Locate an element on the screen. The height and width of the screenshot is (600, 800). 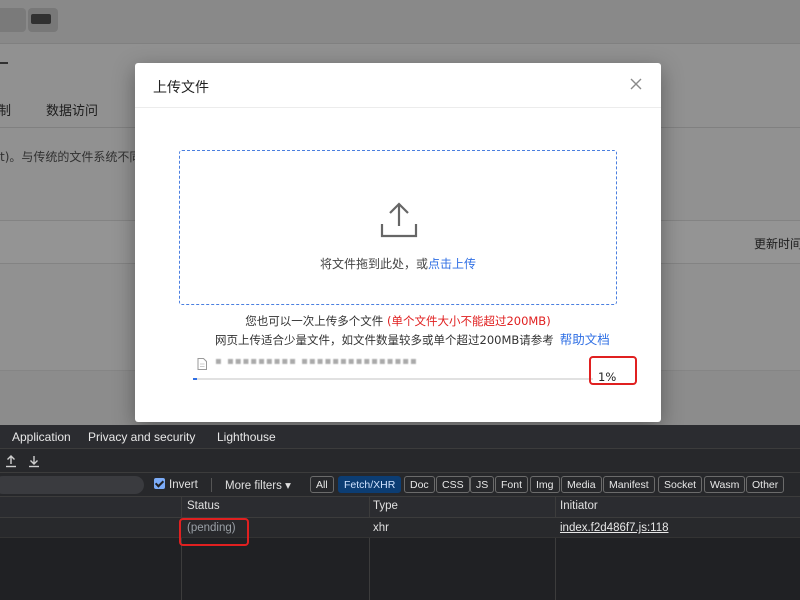
dialog-title: 上传文件 is located at coordinates (181, 88).